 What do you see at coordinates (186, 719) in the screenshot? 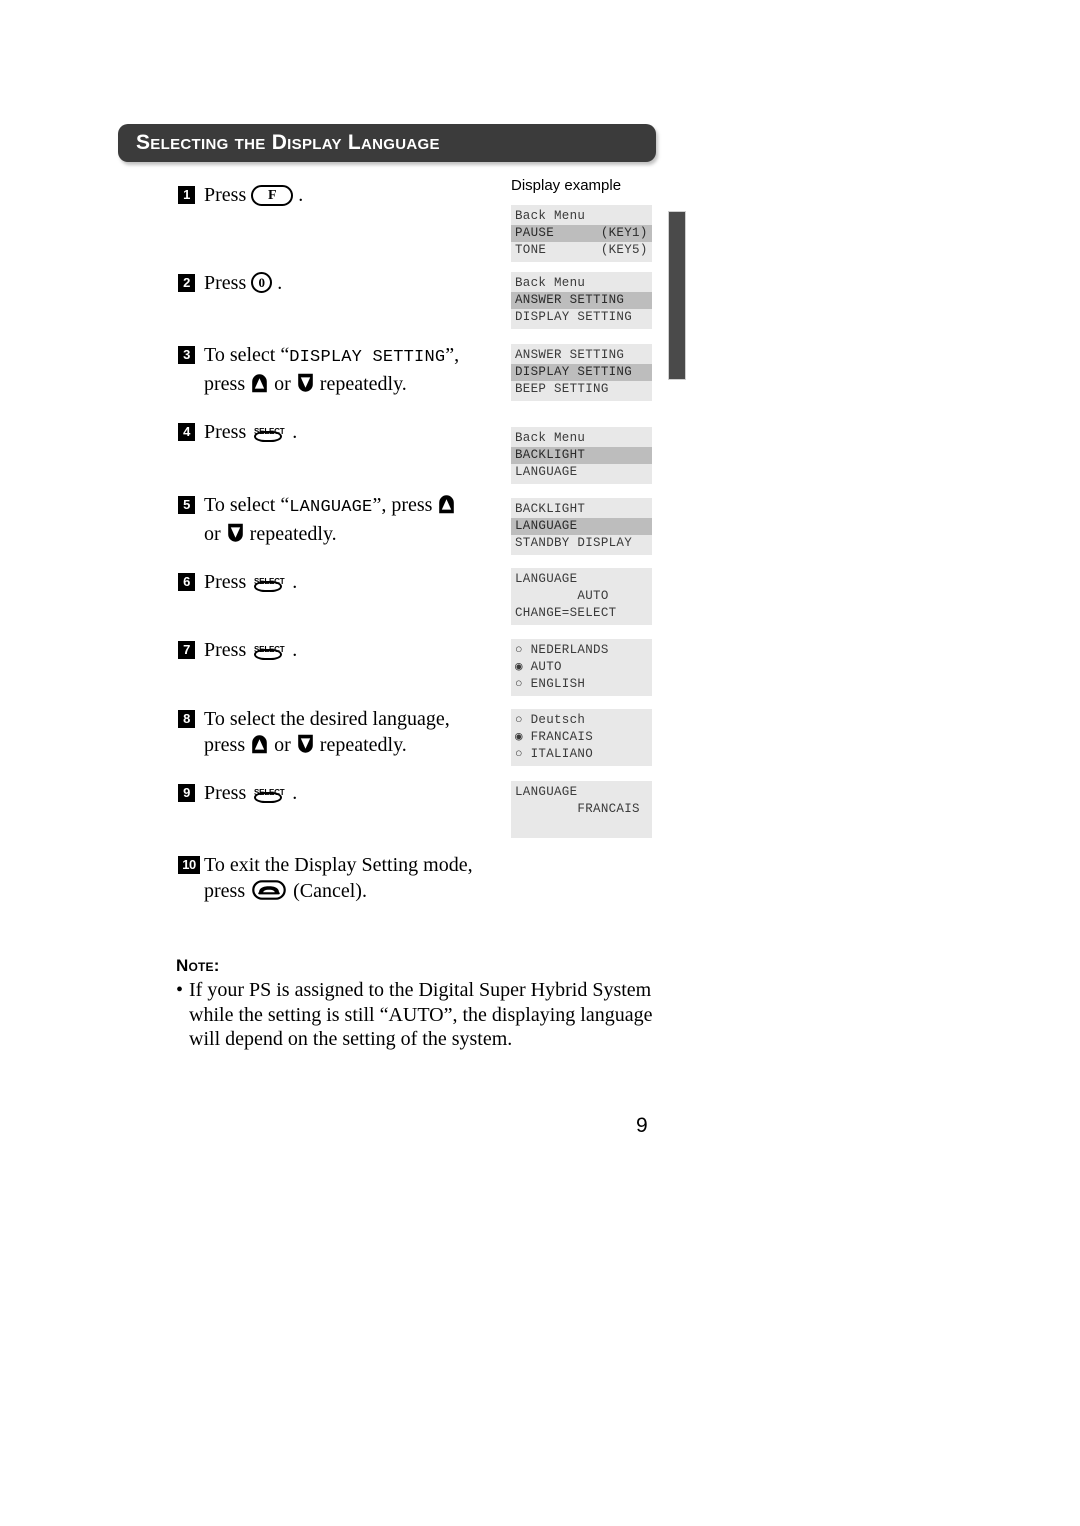
I see `step-number: 8` at bounding box center [186, 719].